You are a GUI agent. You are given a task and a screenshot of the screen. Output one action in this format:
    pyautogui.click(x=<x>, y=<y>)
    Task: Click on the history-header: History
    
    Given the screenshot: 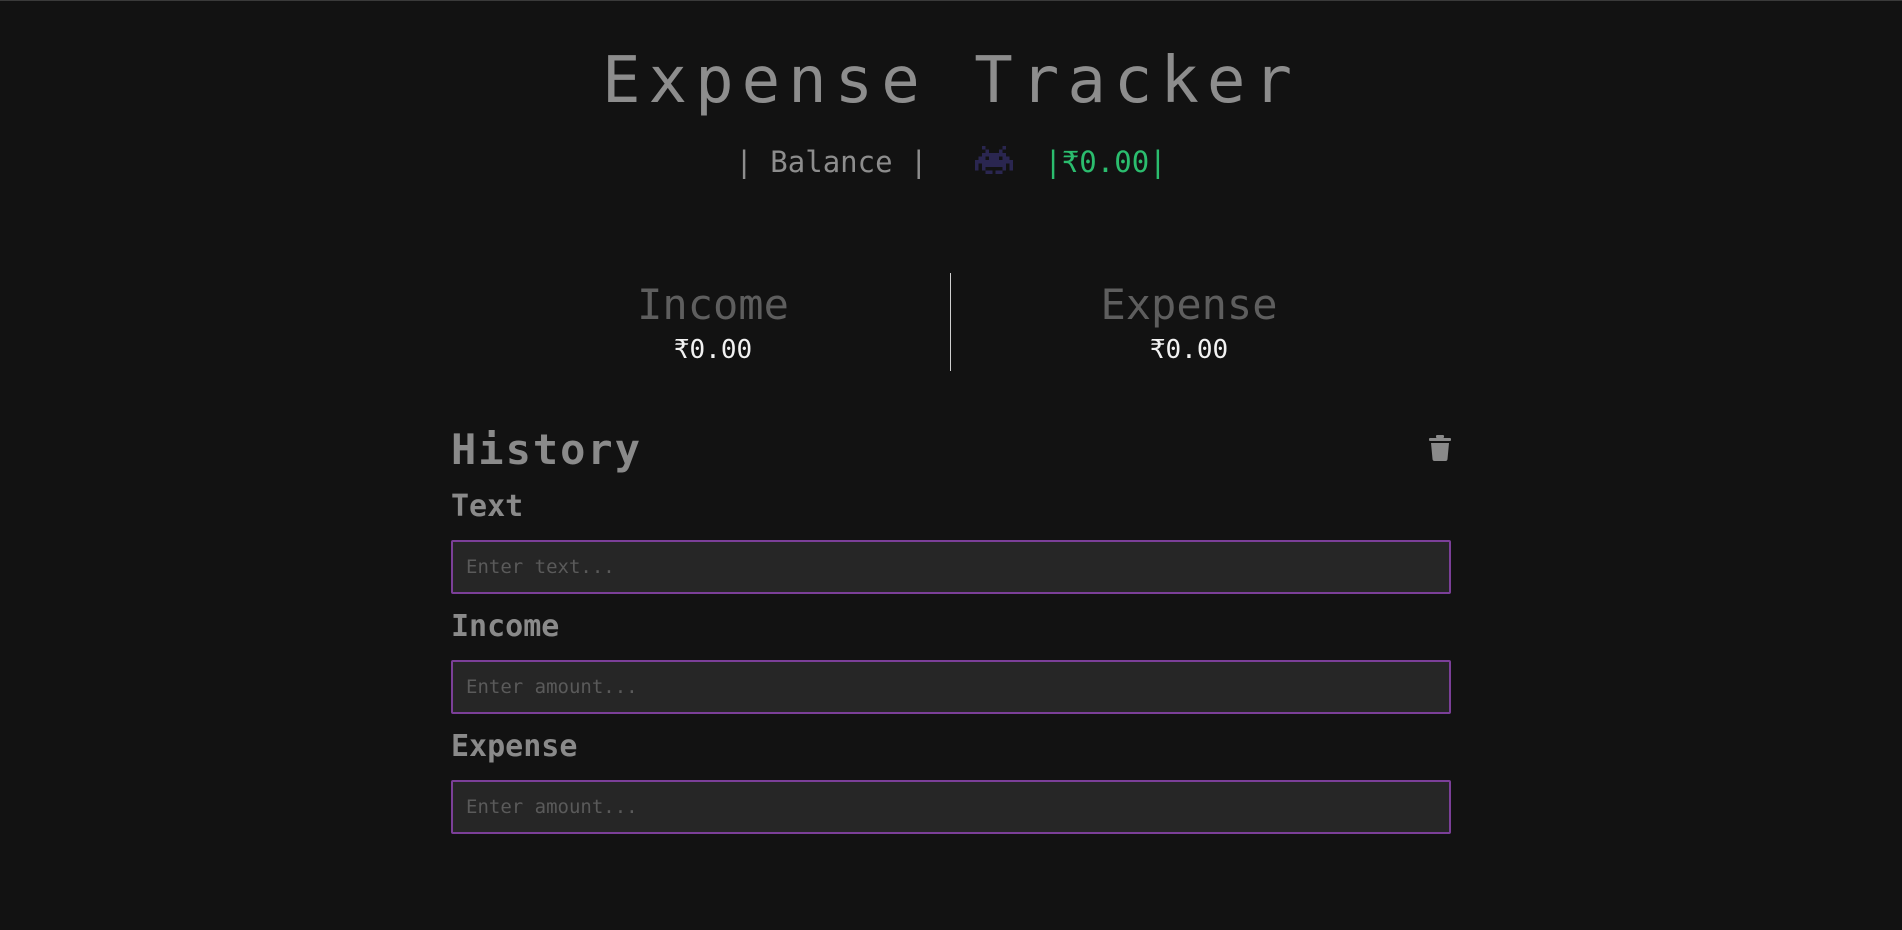 What is the action you would take?
    pyautogui.click(x=951, y=450)
    